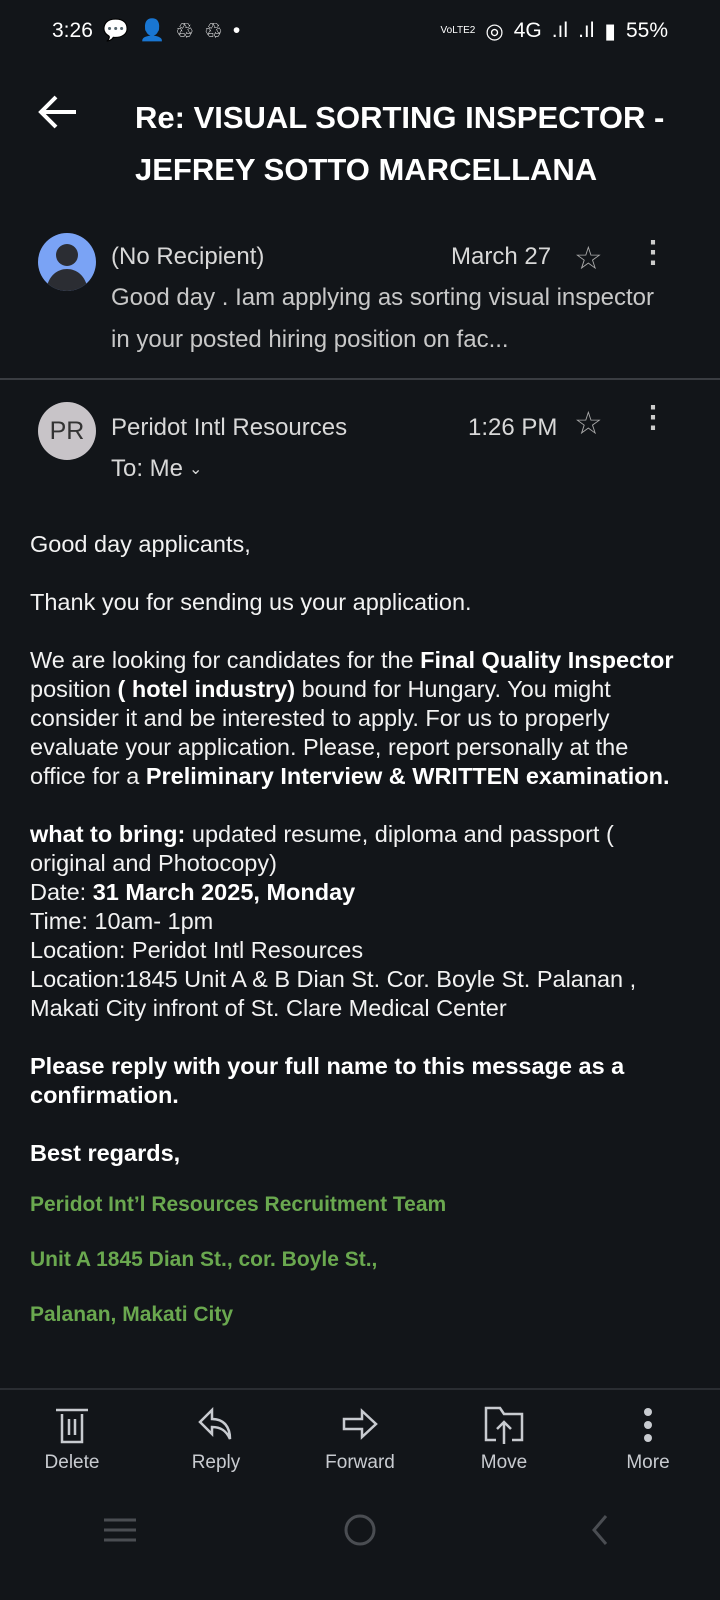 Image resolution: width=720 pixels, height=1600 pixels. What do you see at coordinates (360, 1153) in the screenshot?
I see `regards: Best regards,` at bounding box center [360, 1153].